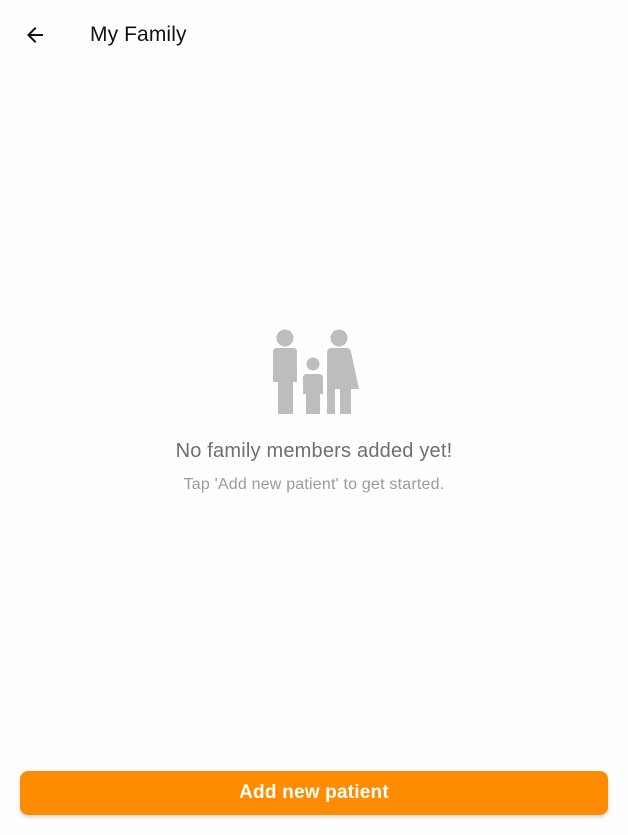 The height and width of the screenshot is (835, 628). Describe the element at coordinates (314, 35) in the screenshot. I see `app-bar: My Family` at that location.